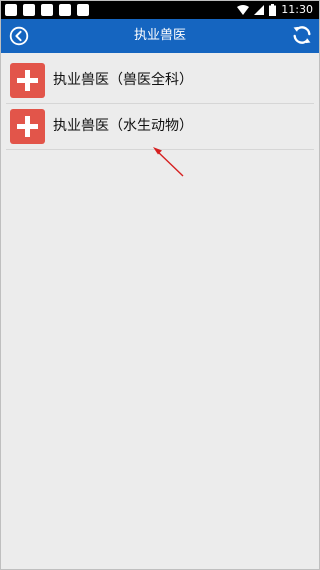  I want to click on app-header: 执业兽医, so click(160, 36).